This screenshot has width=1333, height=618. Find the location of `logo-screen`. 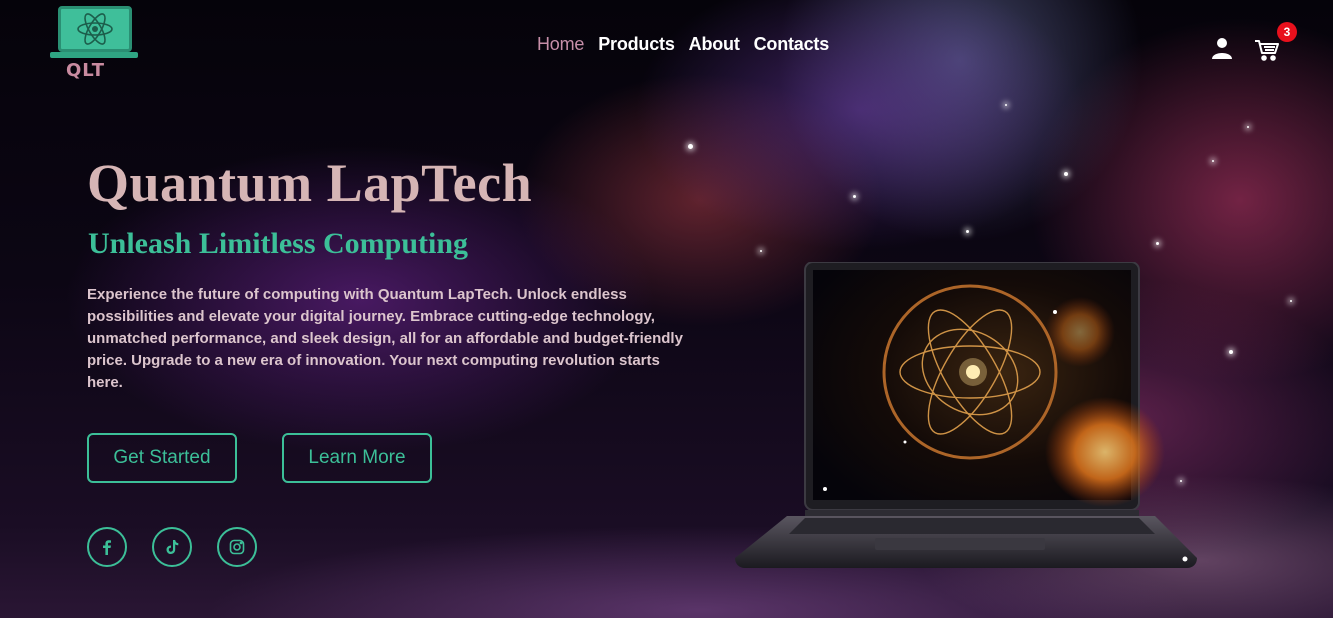

logo-screen is located at coordinates (95, 29).